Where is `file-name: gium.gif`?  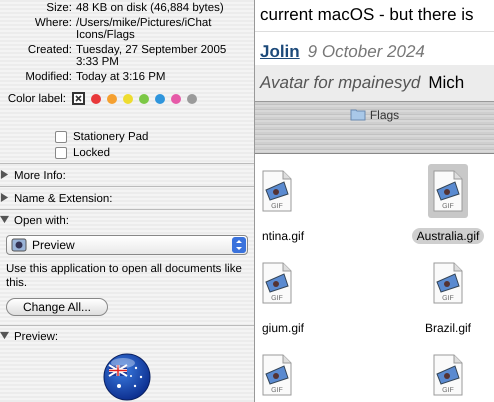
file-name: gium.gif is located at coordinates (283, 328).